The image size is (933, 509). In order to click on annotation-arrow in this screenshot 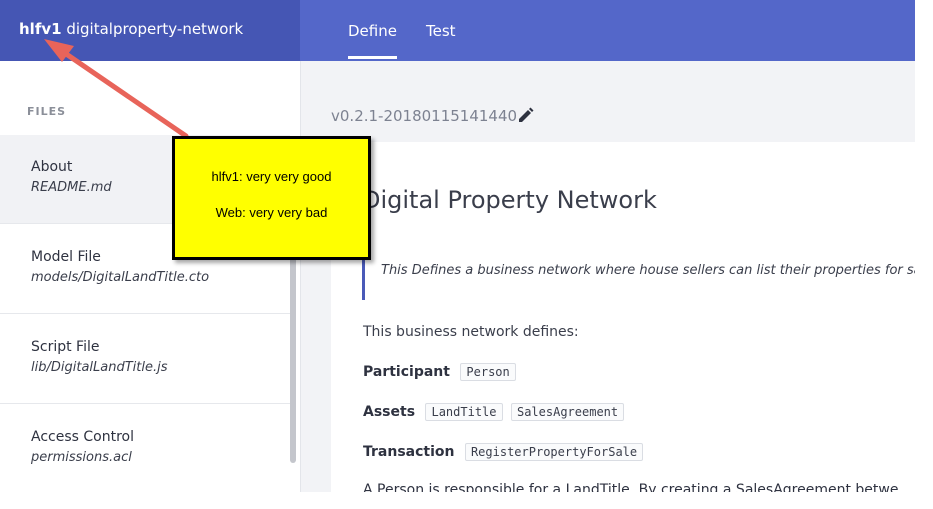, I will do `click(116, 89)`.